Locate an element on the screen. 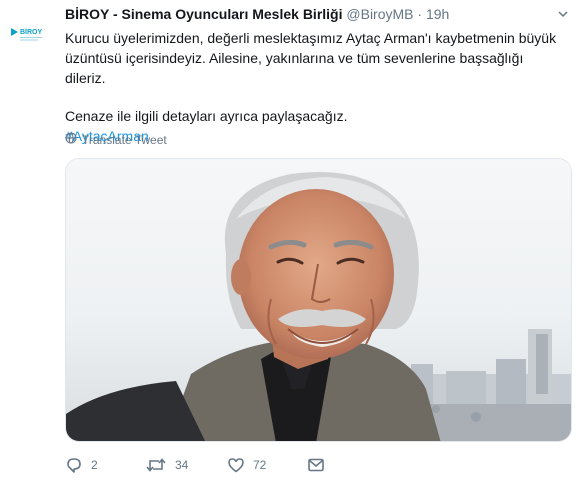 This screenshot has height=491, width=579. biroy-logo: BİROY is located at coordinates (27, 34).